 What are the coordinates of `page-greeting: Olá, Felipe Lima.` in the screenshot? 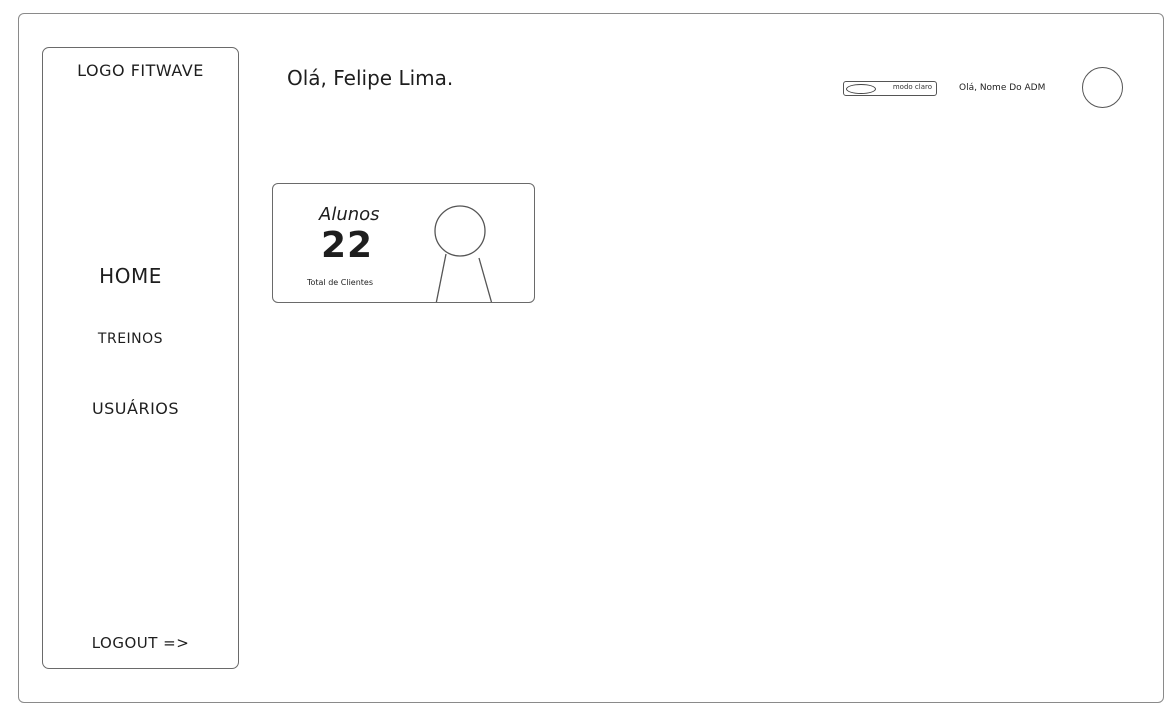 It's located at (370, 78).